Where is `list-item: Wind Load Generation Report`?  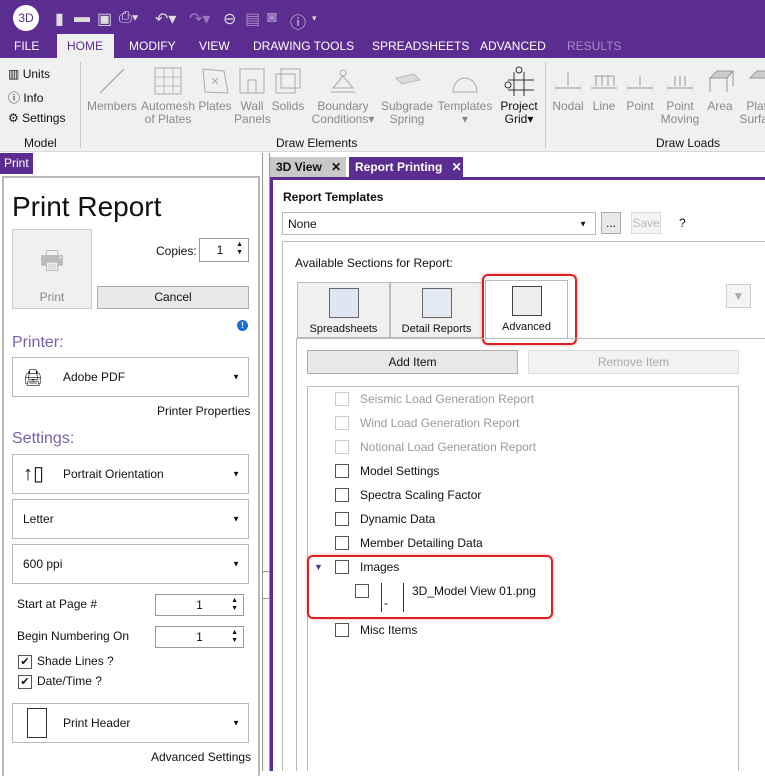 list-item: Wind Load Generation Report is located at coordinates (440, 423).